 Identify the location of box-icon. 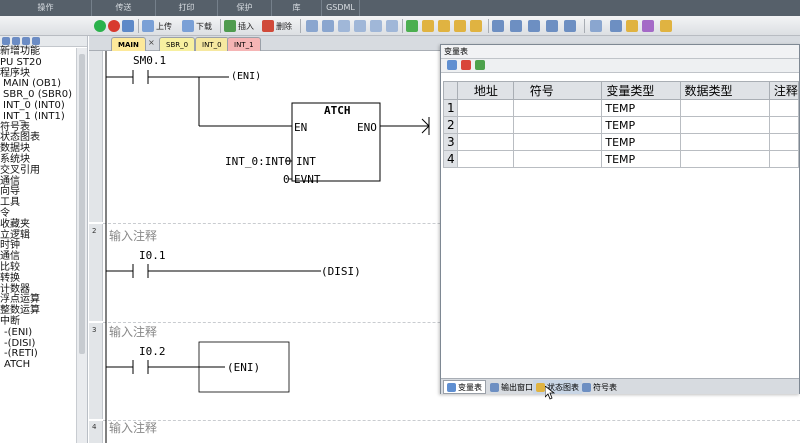
(552, 26).